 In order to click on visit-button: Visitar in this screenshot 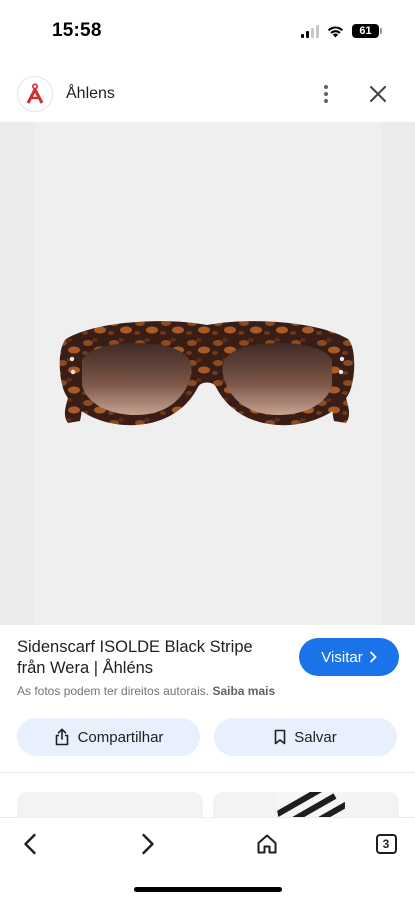, I will do `click(349, 657)`.